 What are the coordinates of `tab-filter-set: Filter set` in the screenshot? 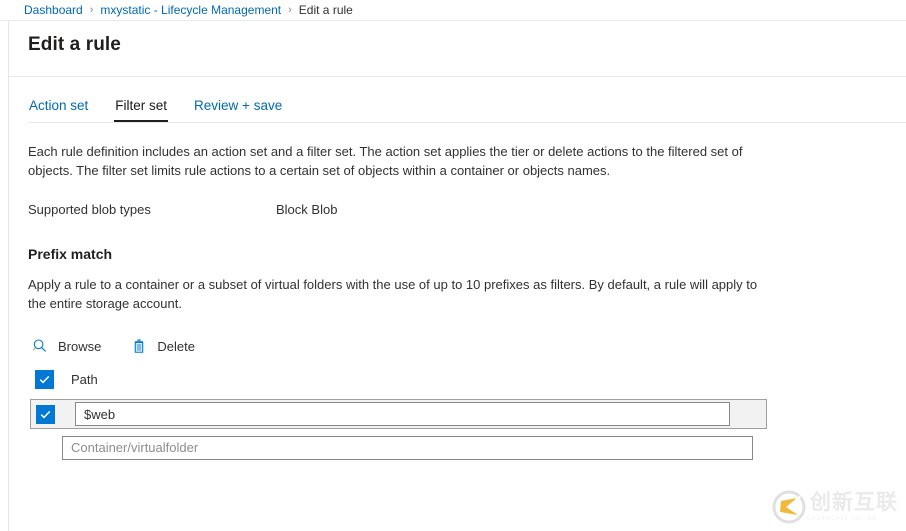 It's located at (141, 109).